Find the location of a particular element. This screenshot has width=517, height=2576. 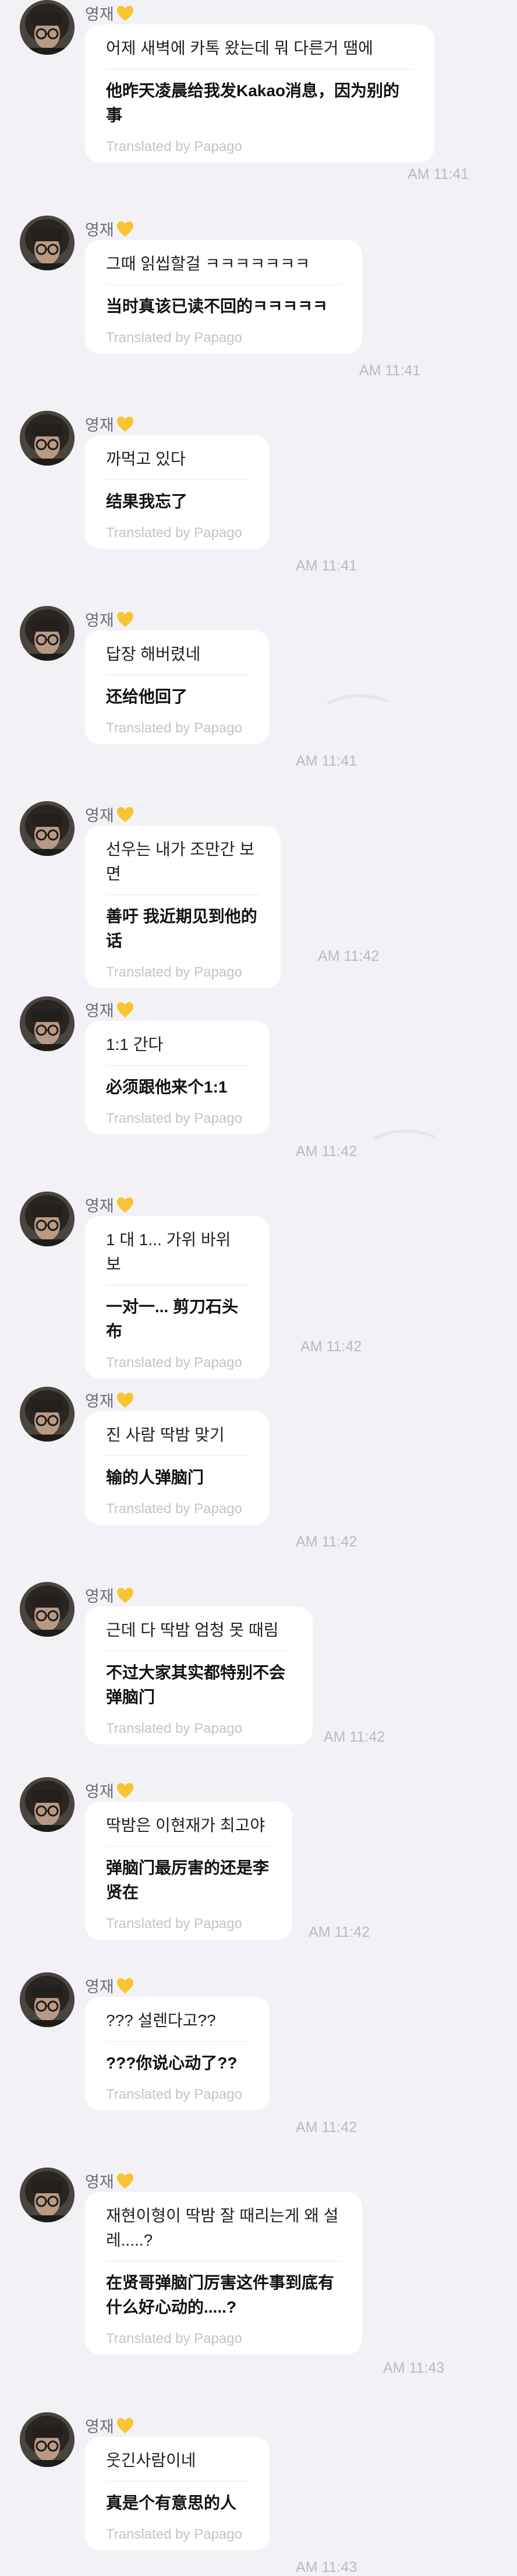

original-message-text: 답장 해버렸네 is located at coordinates (177, 658).